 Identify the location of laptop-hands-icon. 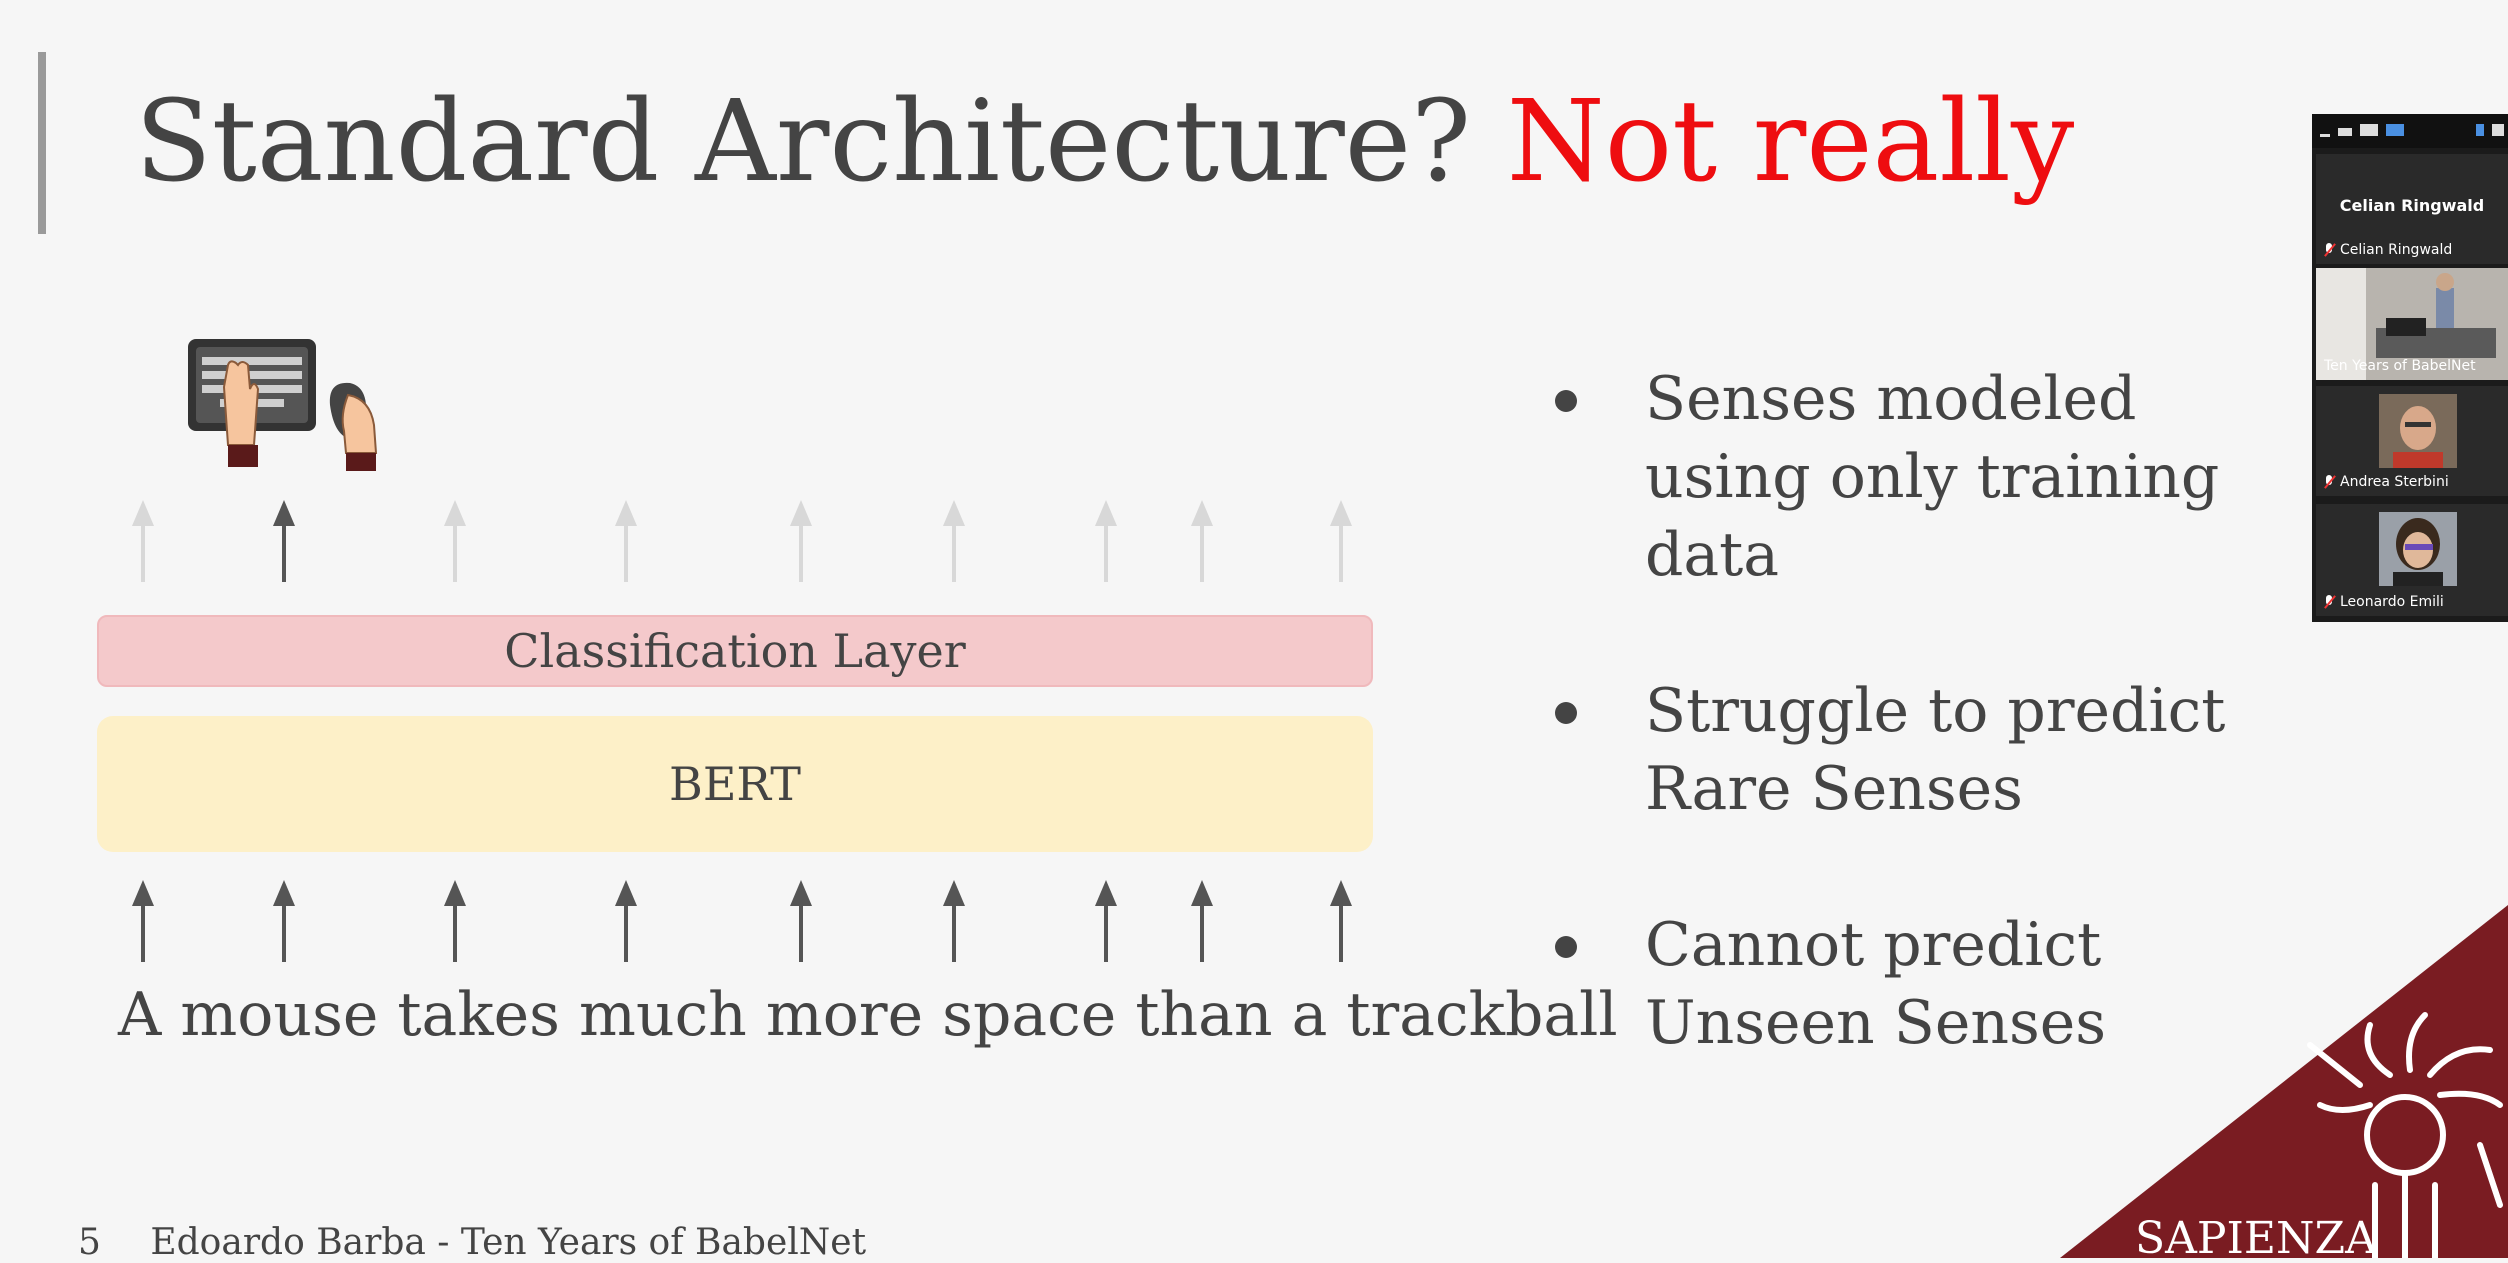
(283, 405).